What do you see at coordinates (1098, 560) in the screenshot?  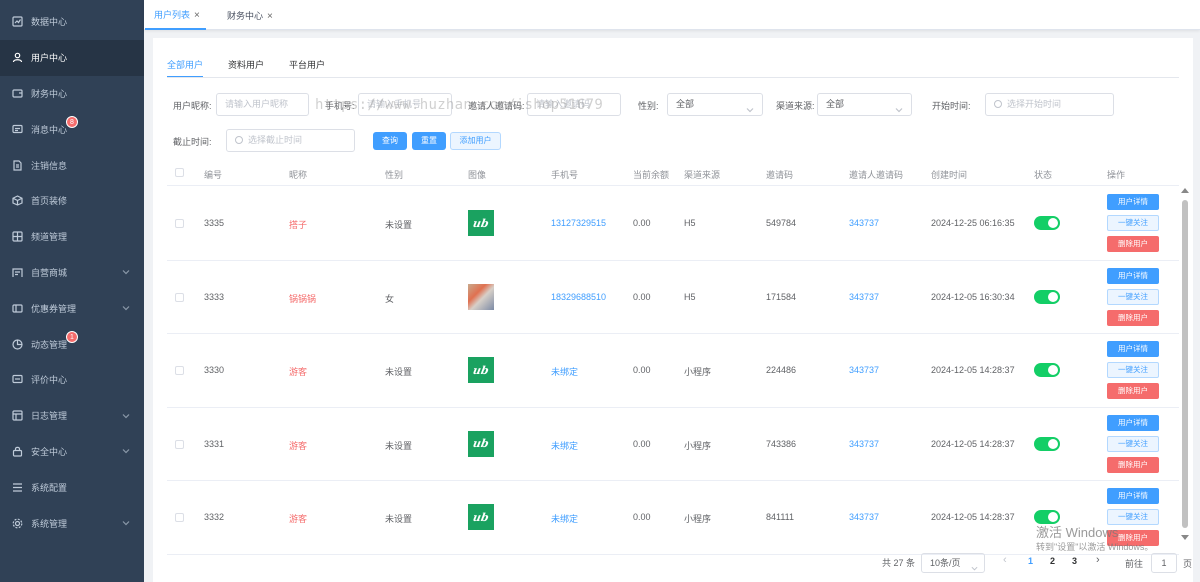 I see `next-page-button: ›` at bounding box center [1098, 560].